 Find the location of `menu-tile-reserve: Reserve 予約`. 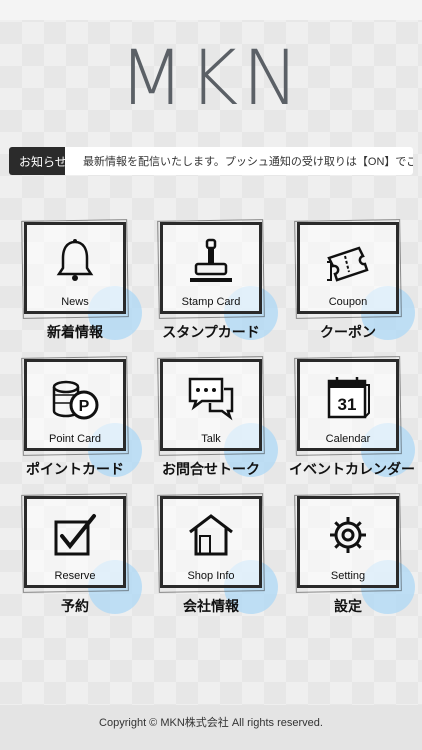

menu-tile-reserve: Reserve 予約 is located at coordinates (89, 561).